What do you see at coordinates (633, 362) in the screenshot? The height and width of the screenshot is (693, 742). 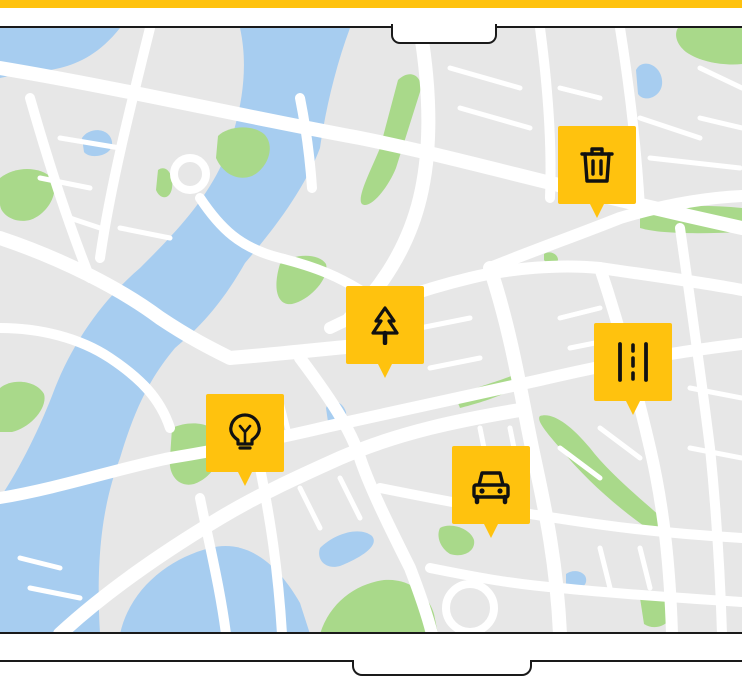 I see `road-lanes-icon` at bounding box center [633, 362].